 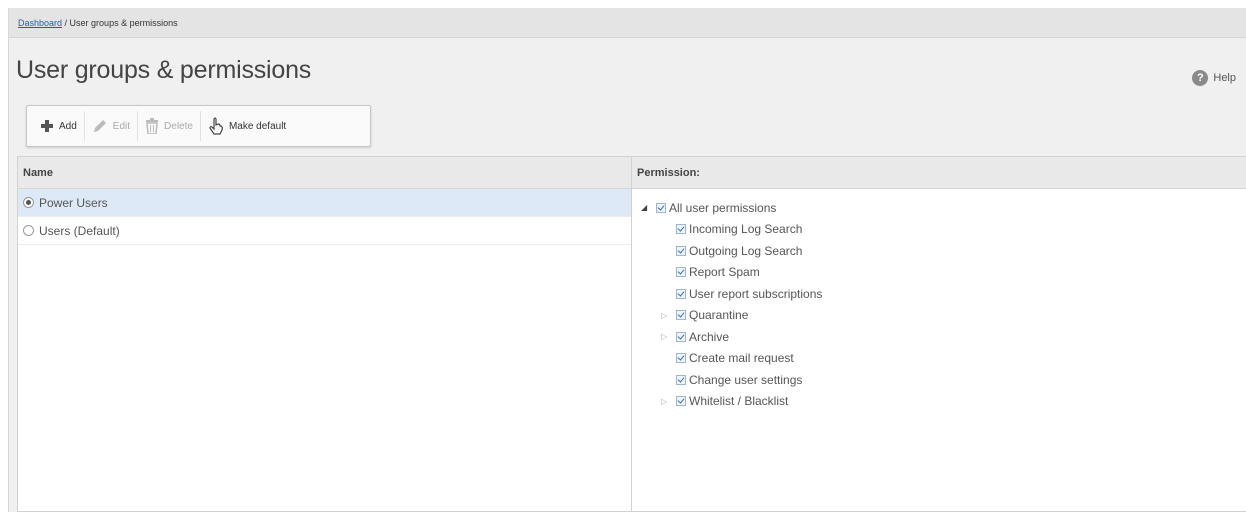 I want to click on permission-node: User report subscriptions, so click(x=939, y=294).